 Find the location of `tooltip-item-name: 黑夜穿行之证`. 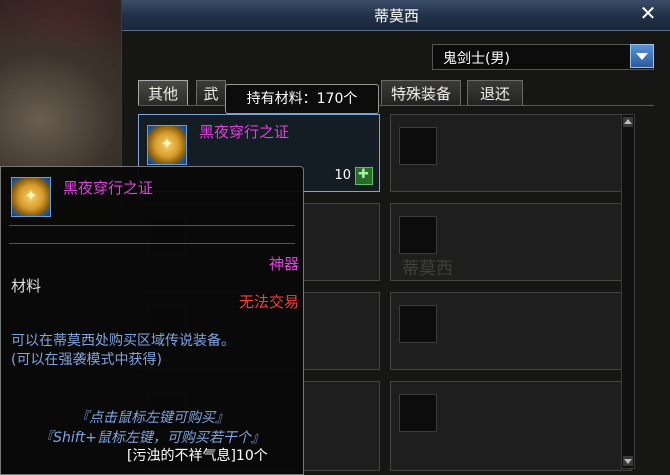

tooltip-item-name: 黑夜穿行之证 is located at coordinates (108, 188).